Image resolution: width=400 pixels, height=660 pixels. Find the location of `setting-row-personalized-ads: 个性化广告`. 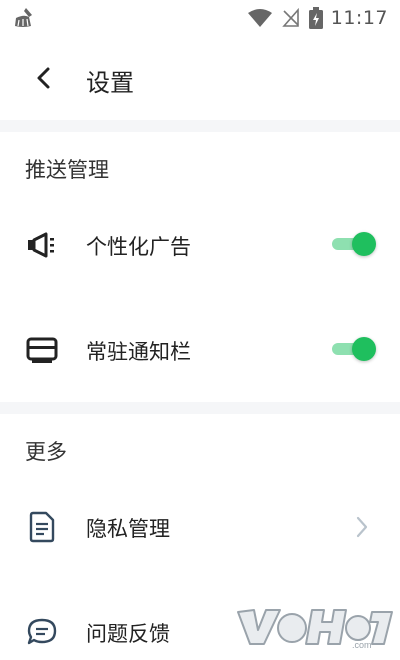

setting-row-personalized-ads: 个性化广告 is located at coordinates (200, 245).